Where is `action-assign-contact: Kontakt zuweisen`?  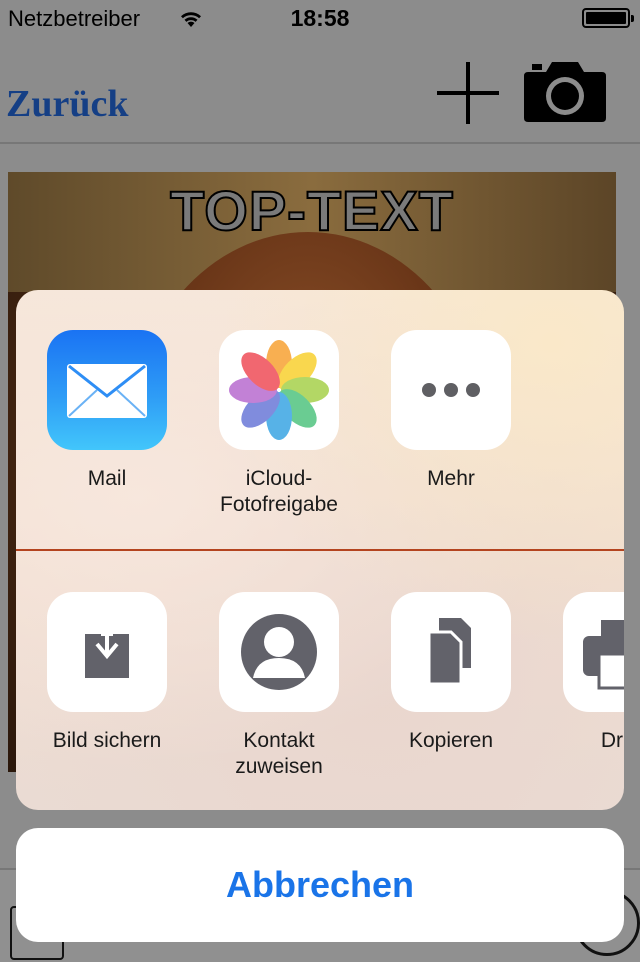 action-assign-contact: Kontakt zuweisen is located at coordinates (279, 686).